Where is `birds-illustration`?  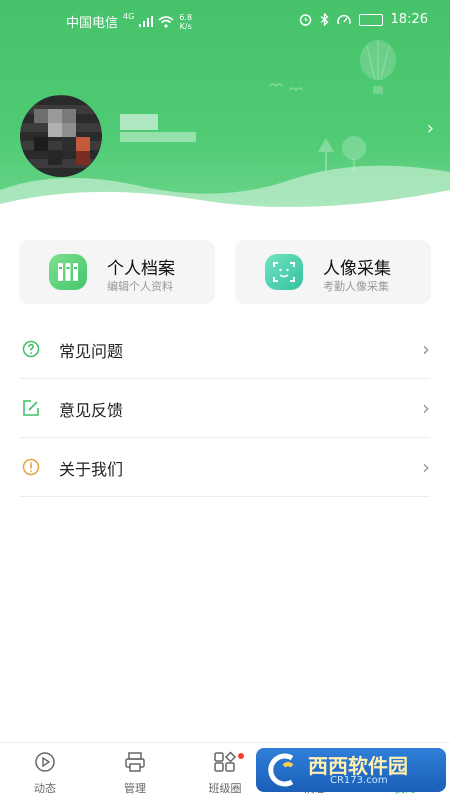 birds-illustration is located at coordinates (286, 87).